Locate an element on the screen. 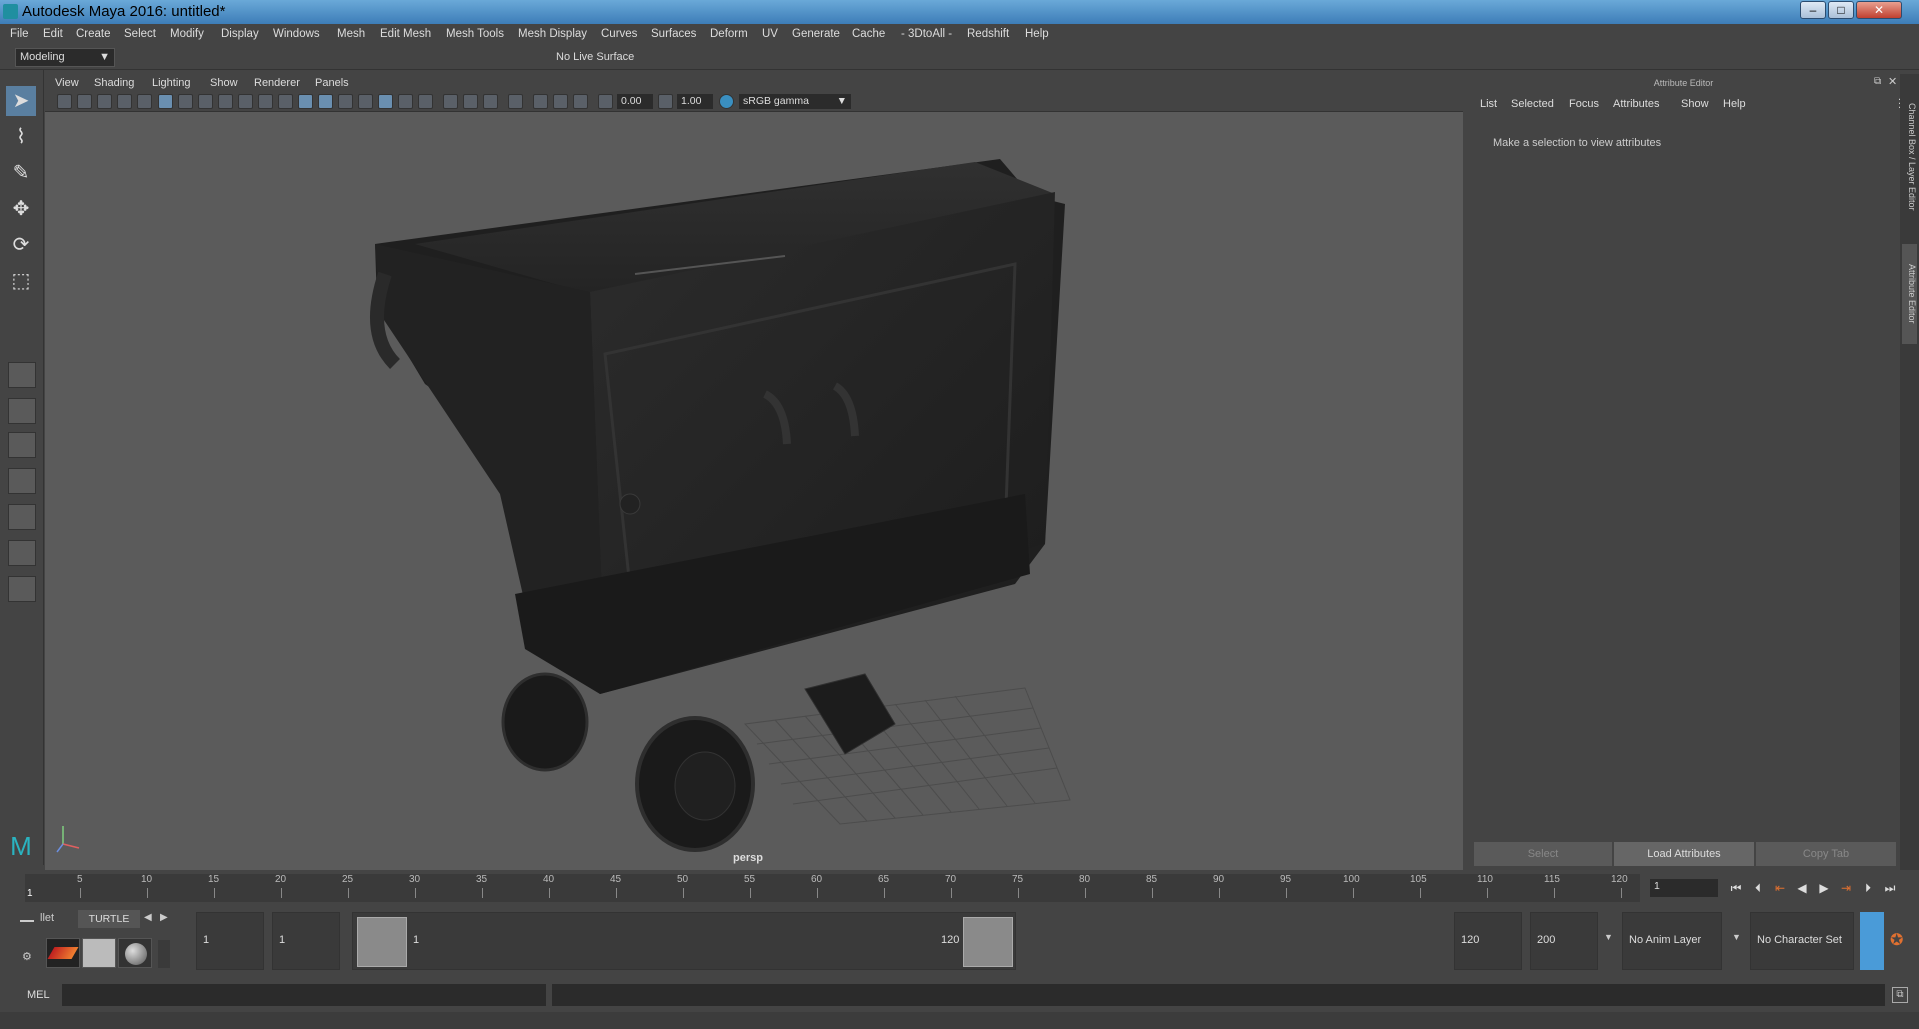 The height and width of the screenshot is (1029, 1919). color-management-icon is located at coordinates (726, 101).